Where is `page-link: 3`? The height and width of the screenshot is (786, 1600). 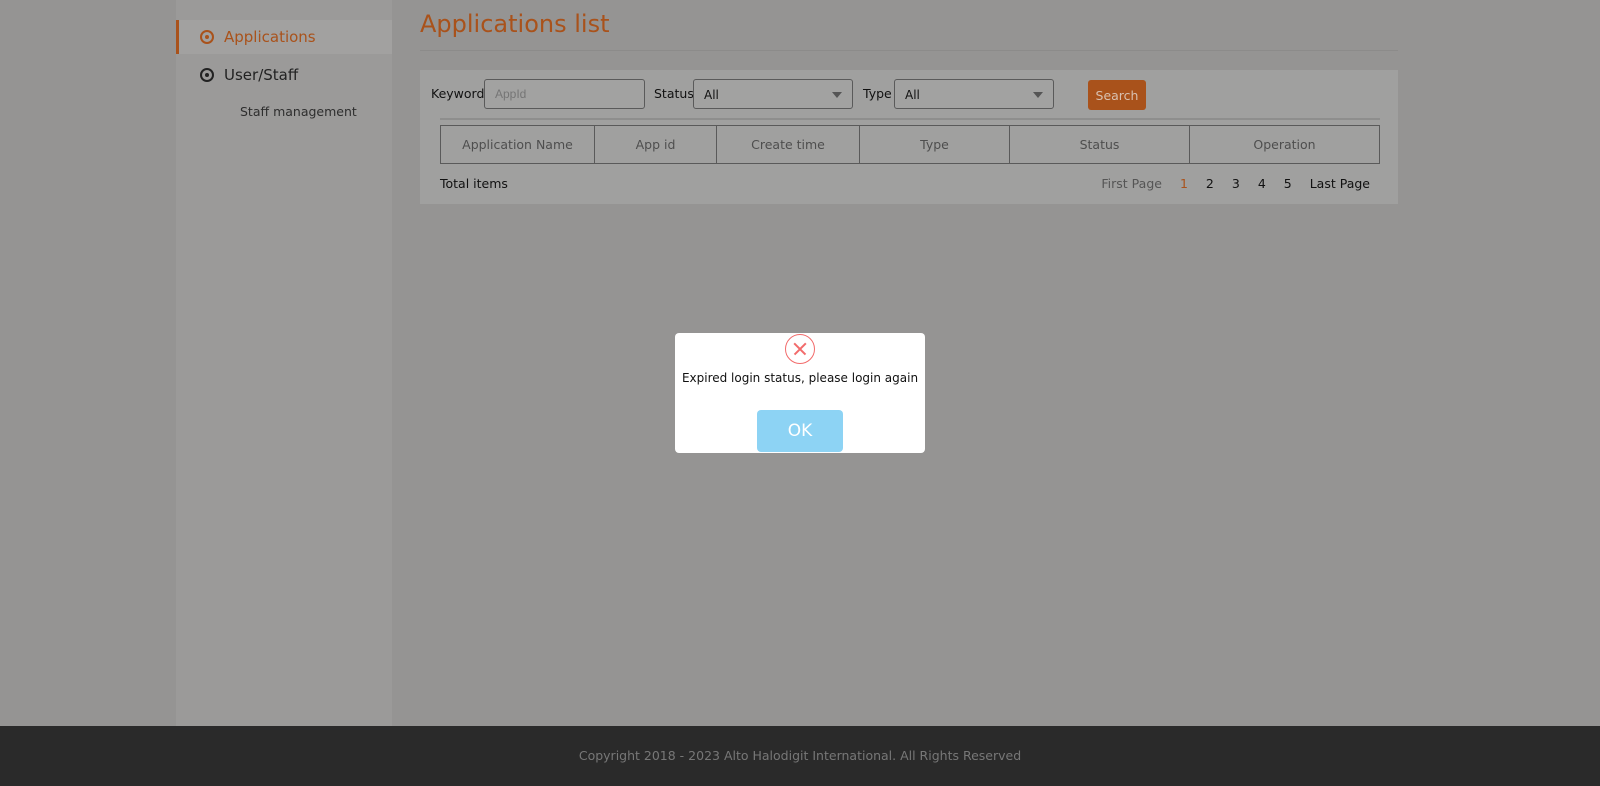 page-link: 3 is located at coordinates (1236, 183).